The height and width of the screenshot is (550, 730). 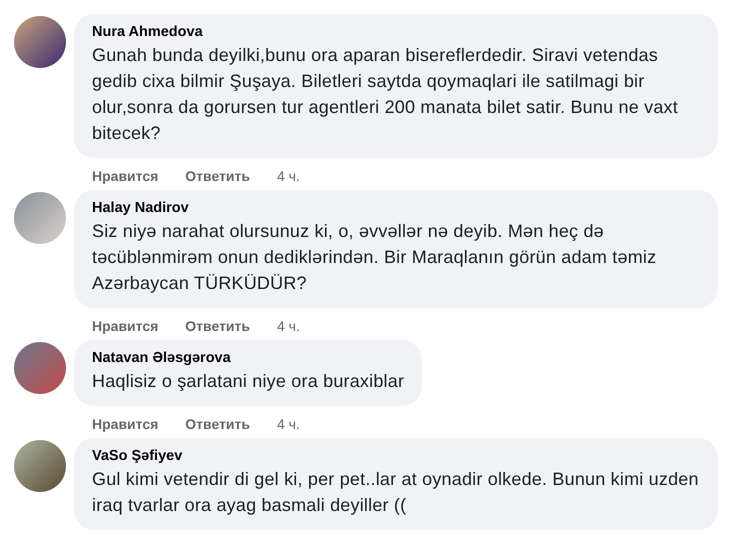 What do you see at coordinates (396, 492) in the screenshot?
I see `comment-text: Gul kimi vetendir di gel ki, per pet..lar at oynadir olkede. Bunun kimi uzden iraq tvarlar ora ayag basmali deyiller ((` at bounding box center [396, 492].